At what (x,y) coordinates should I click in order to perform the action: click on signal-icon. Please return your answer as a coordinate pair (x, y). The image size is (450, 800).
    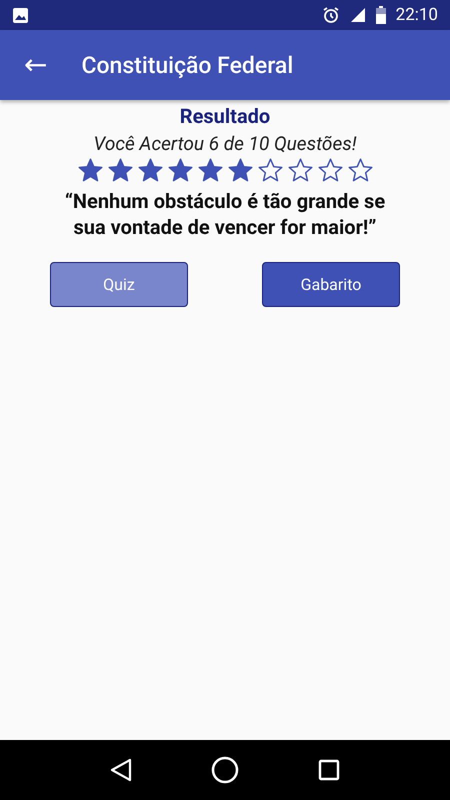
    Looking at the image, I should click on (358, 15).